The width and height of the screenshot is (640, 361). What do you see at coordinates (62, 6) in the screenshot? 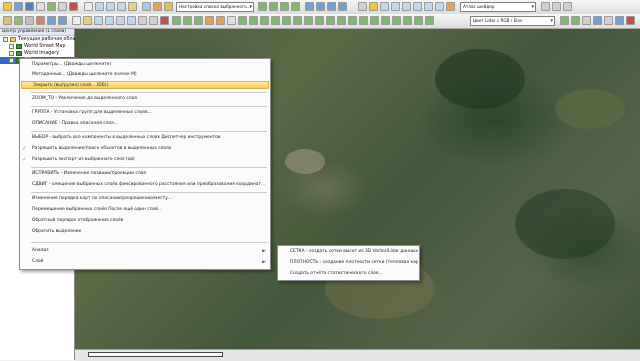
I see `copy-icon` at bounding box center [62, 6].